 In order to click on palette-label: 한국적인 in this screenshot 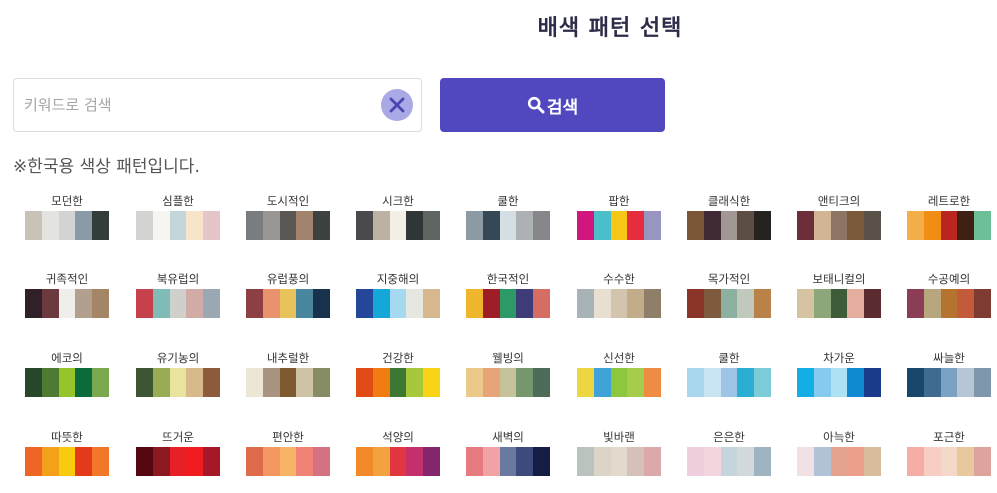, I will do `click(508, 279)`.